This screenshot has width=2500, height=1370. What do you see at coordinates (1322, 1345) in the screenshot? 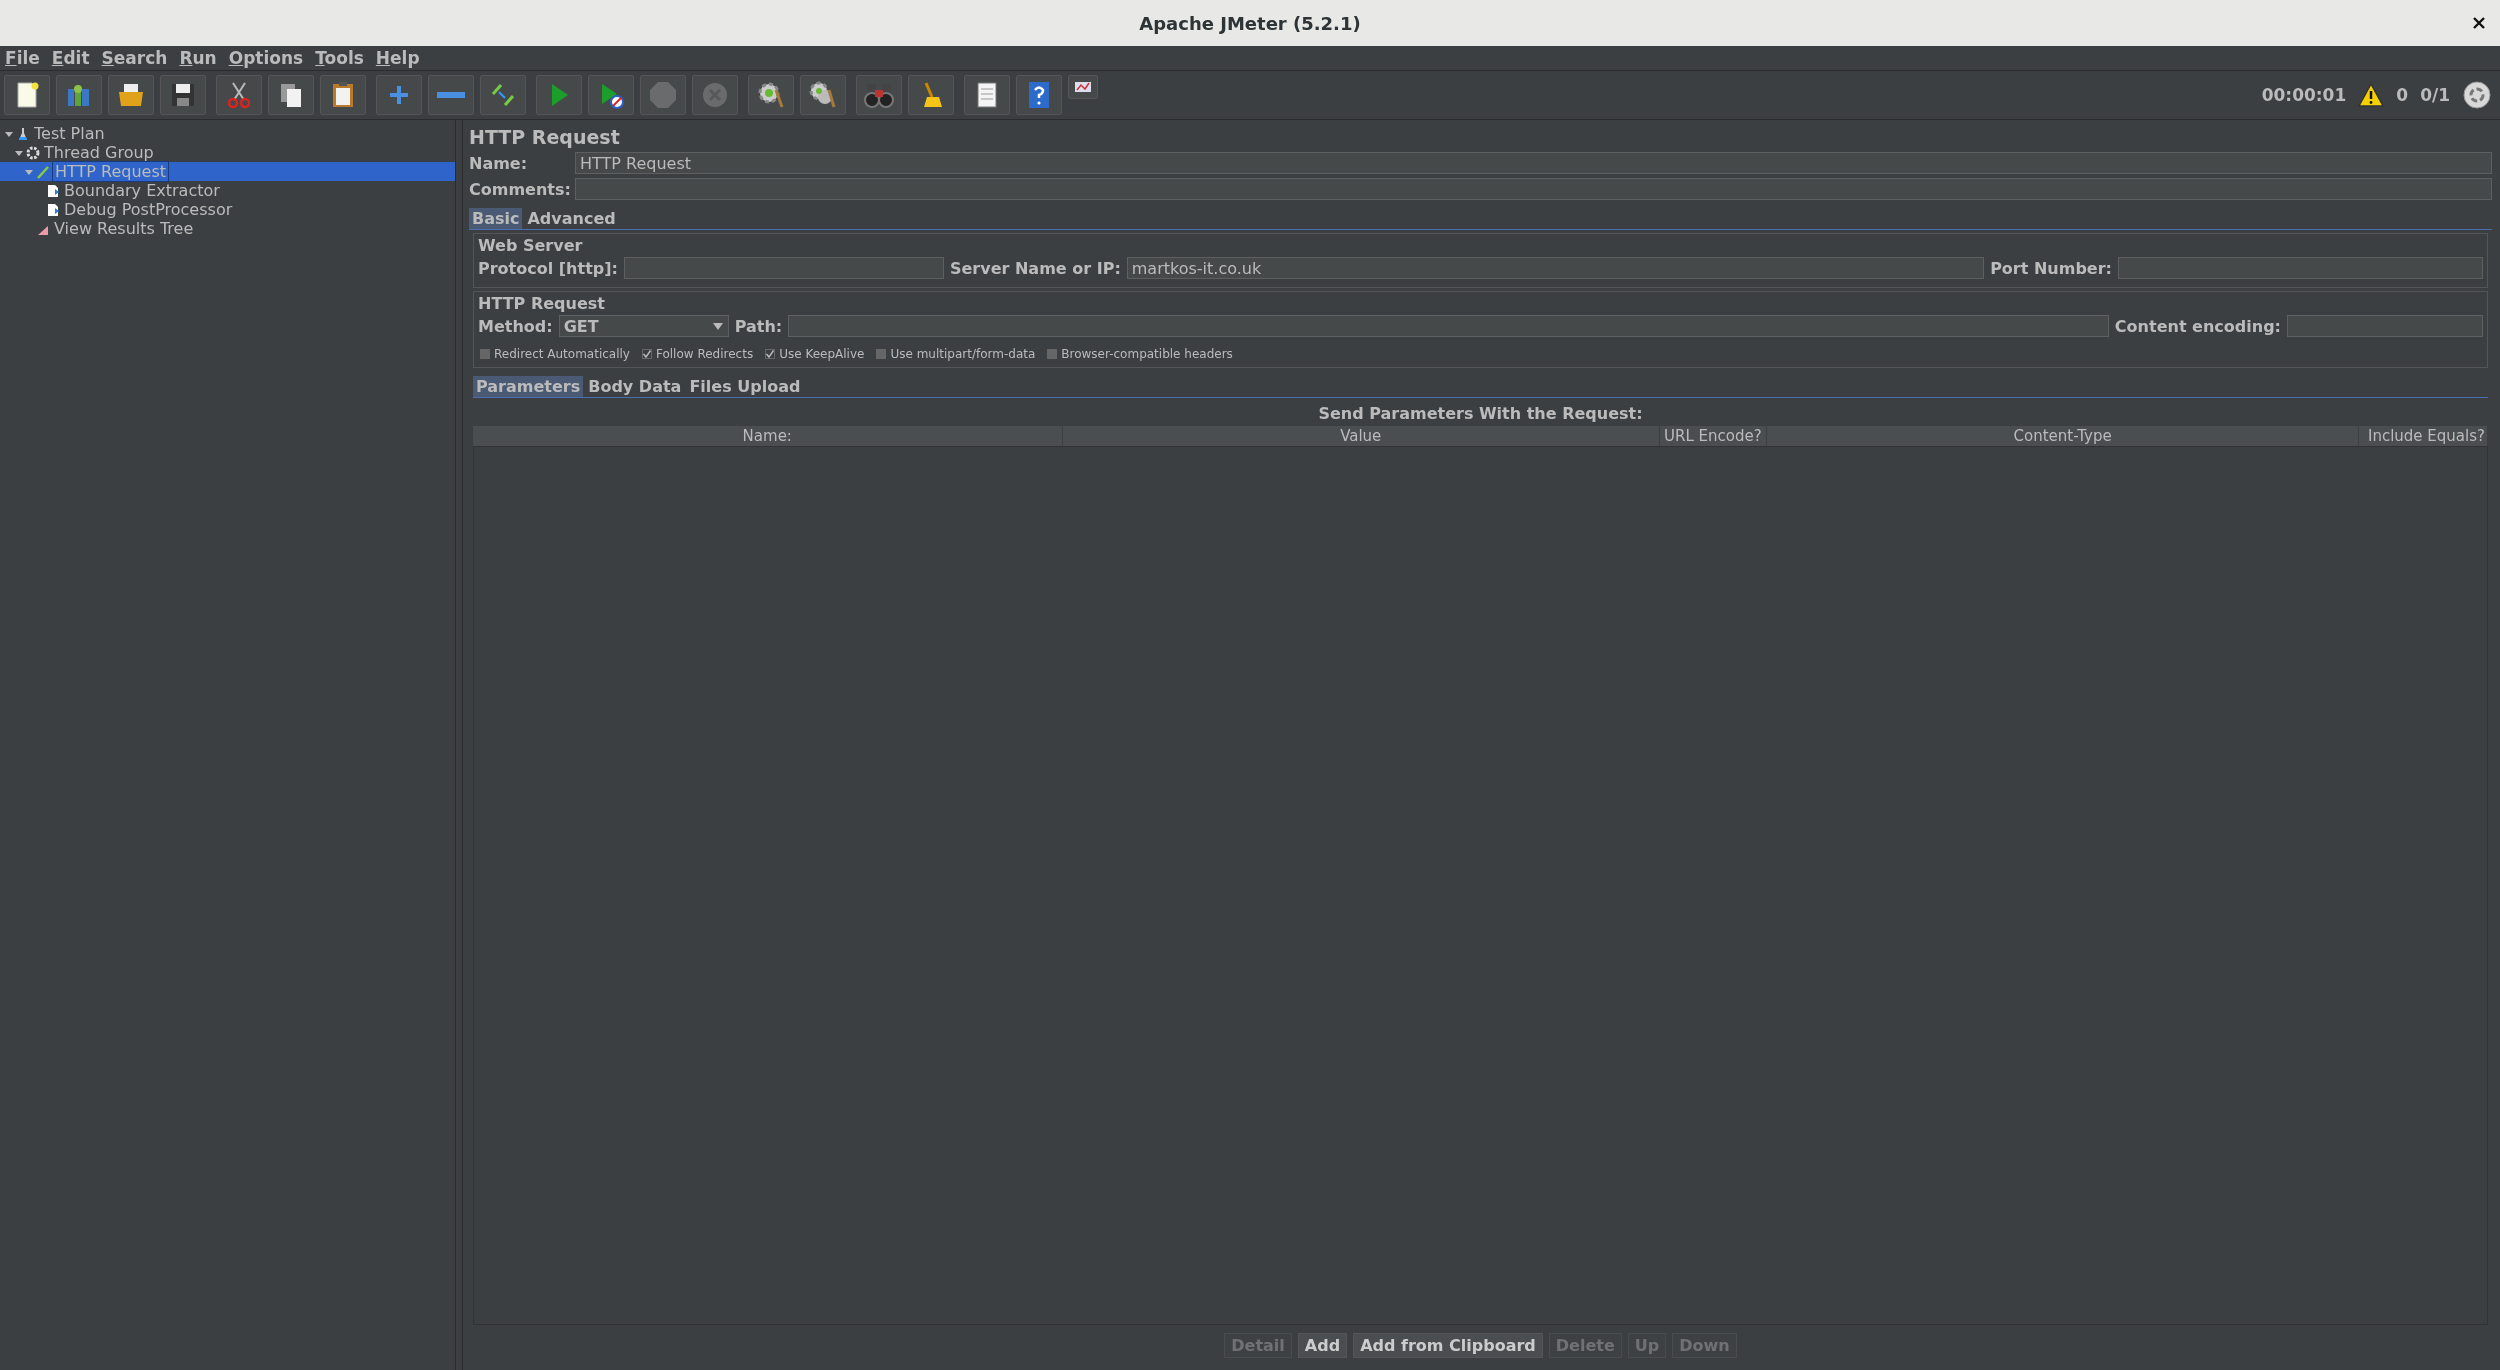
I see `table-button: Add` at bounding box center [1322, 1345].